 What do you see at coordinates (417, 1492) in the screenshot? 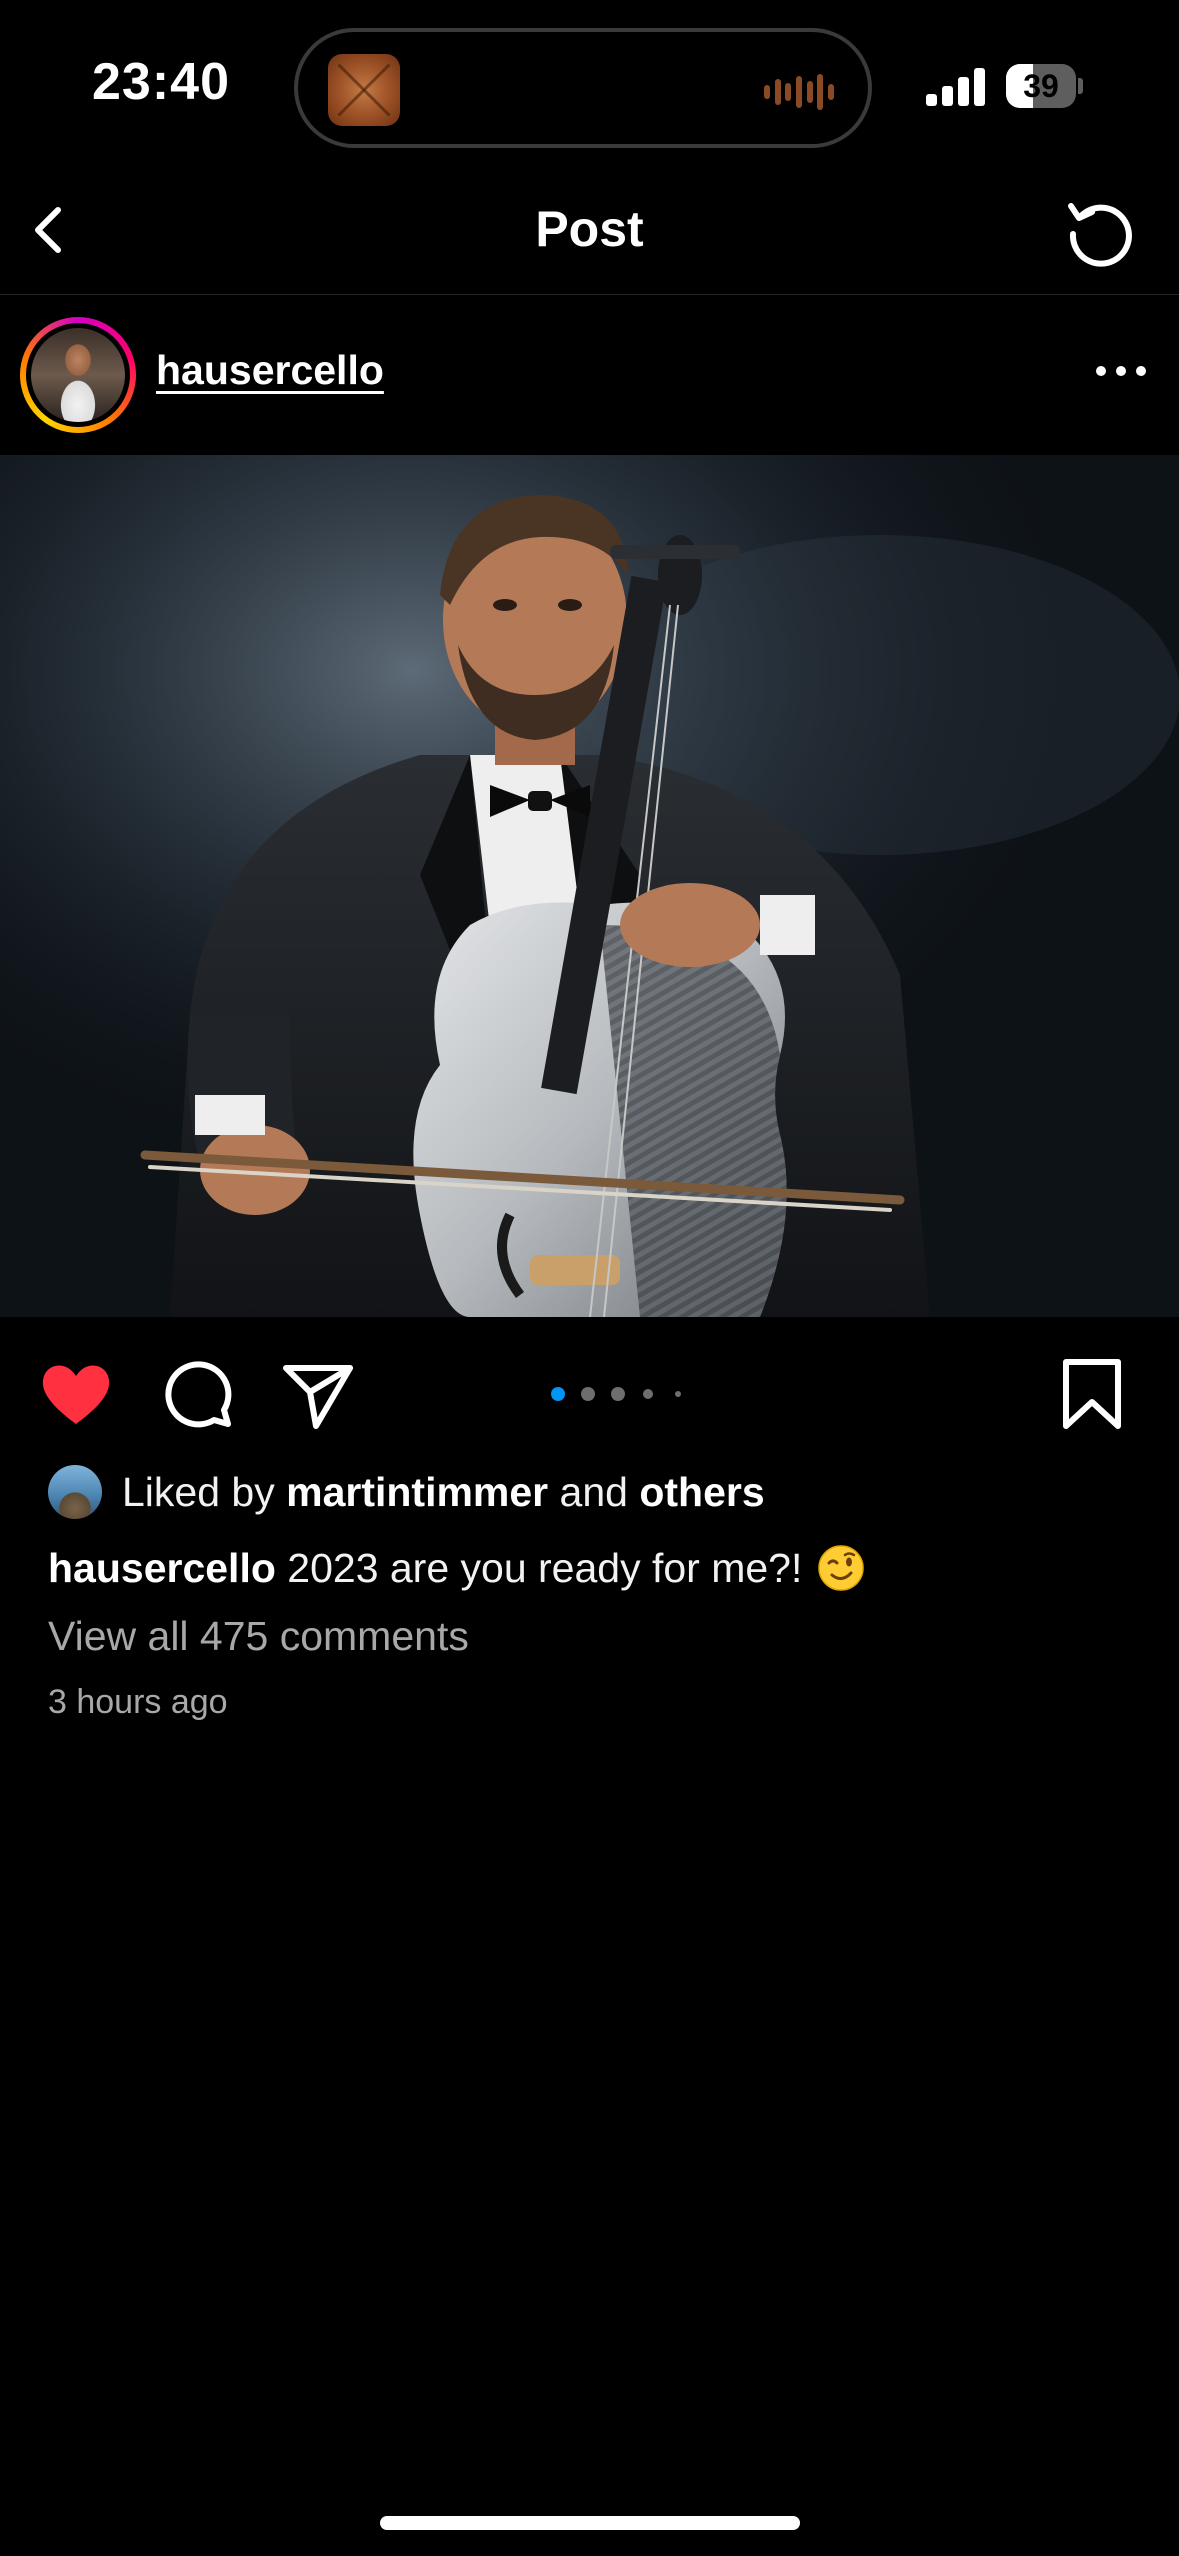
I see `liker-username: martintimmer` at bounding box center [417, 1492].